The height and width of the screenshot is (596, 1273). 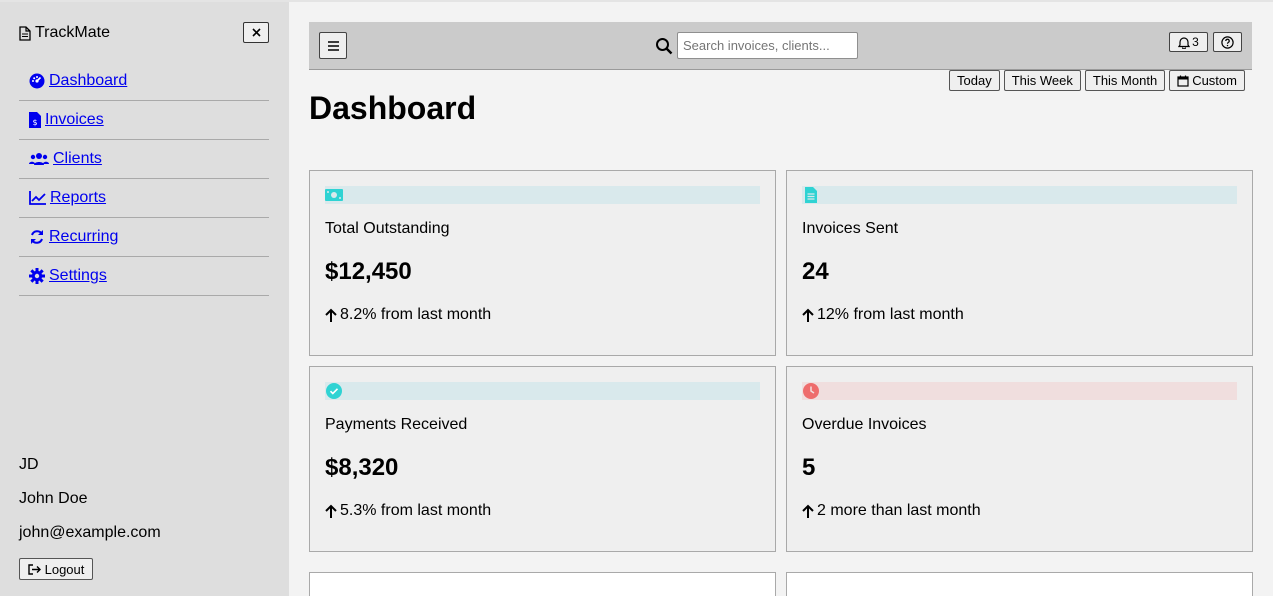 I want to click on menu-toggle-button, so click(x=333, y=45).